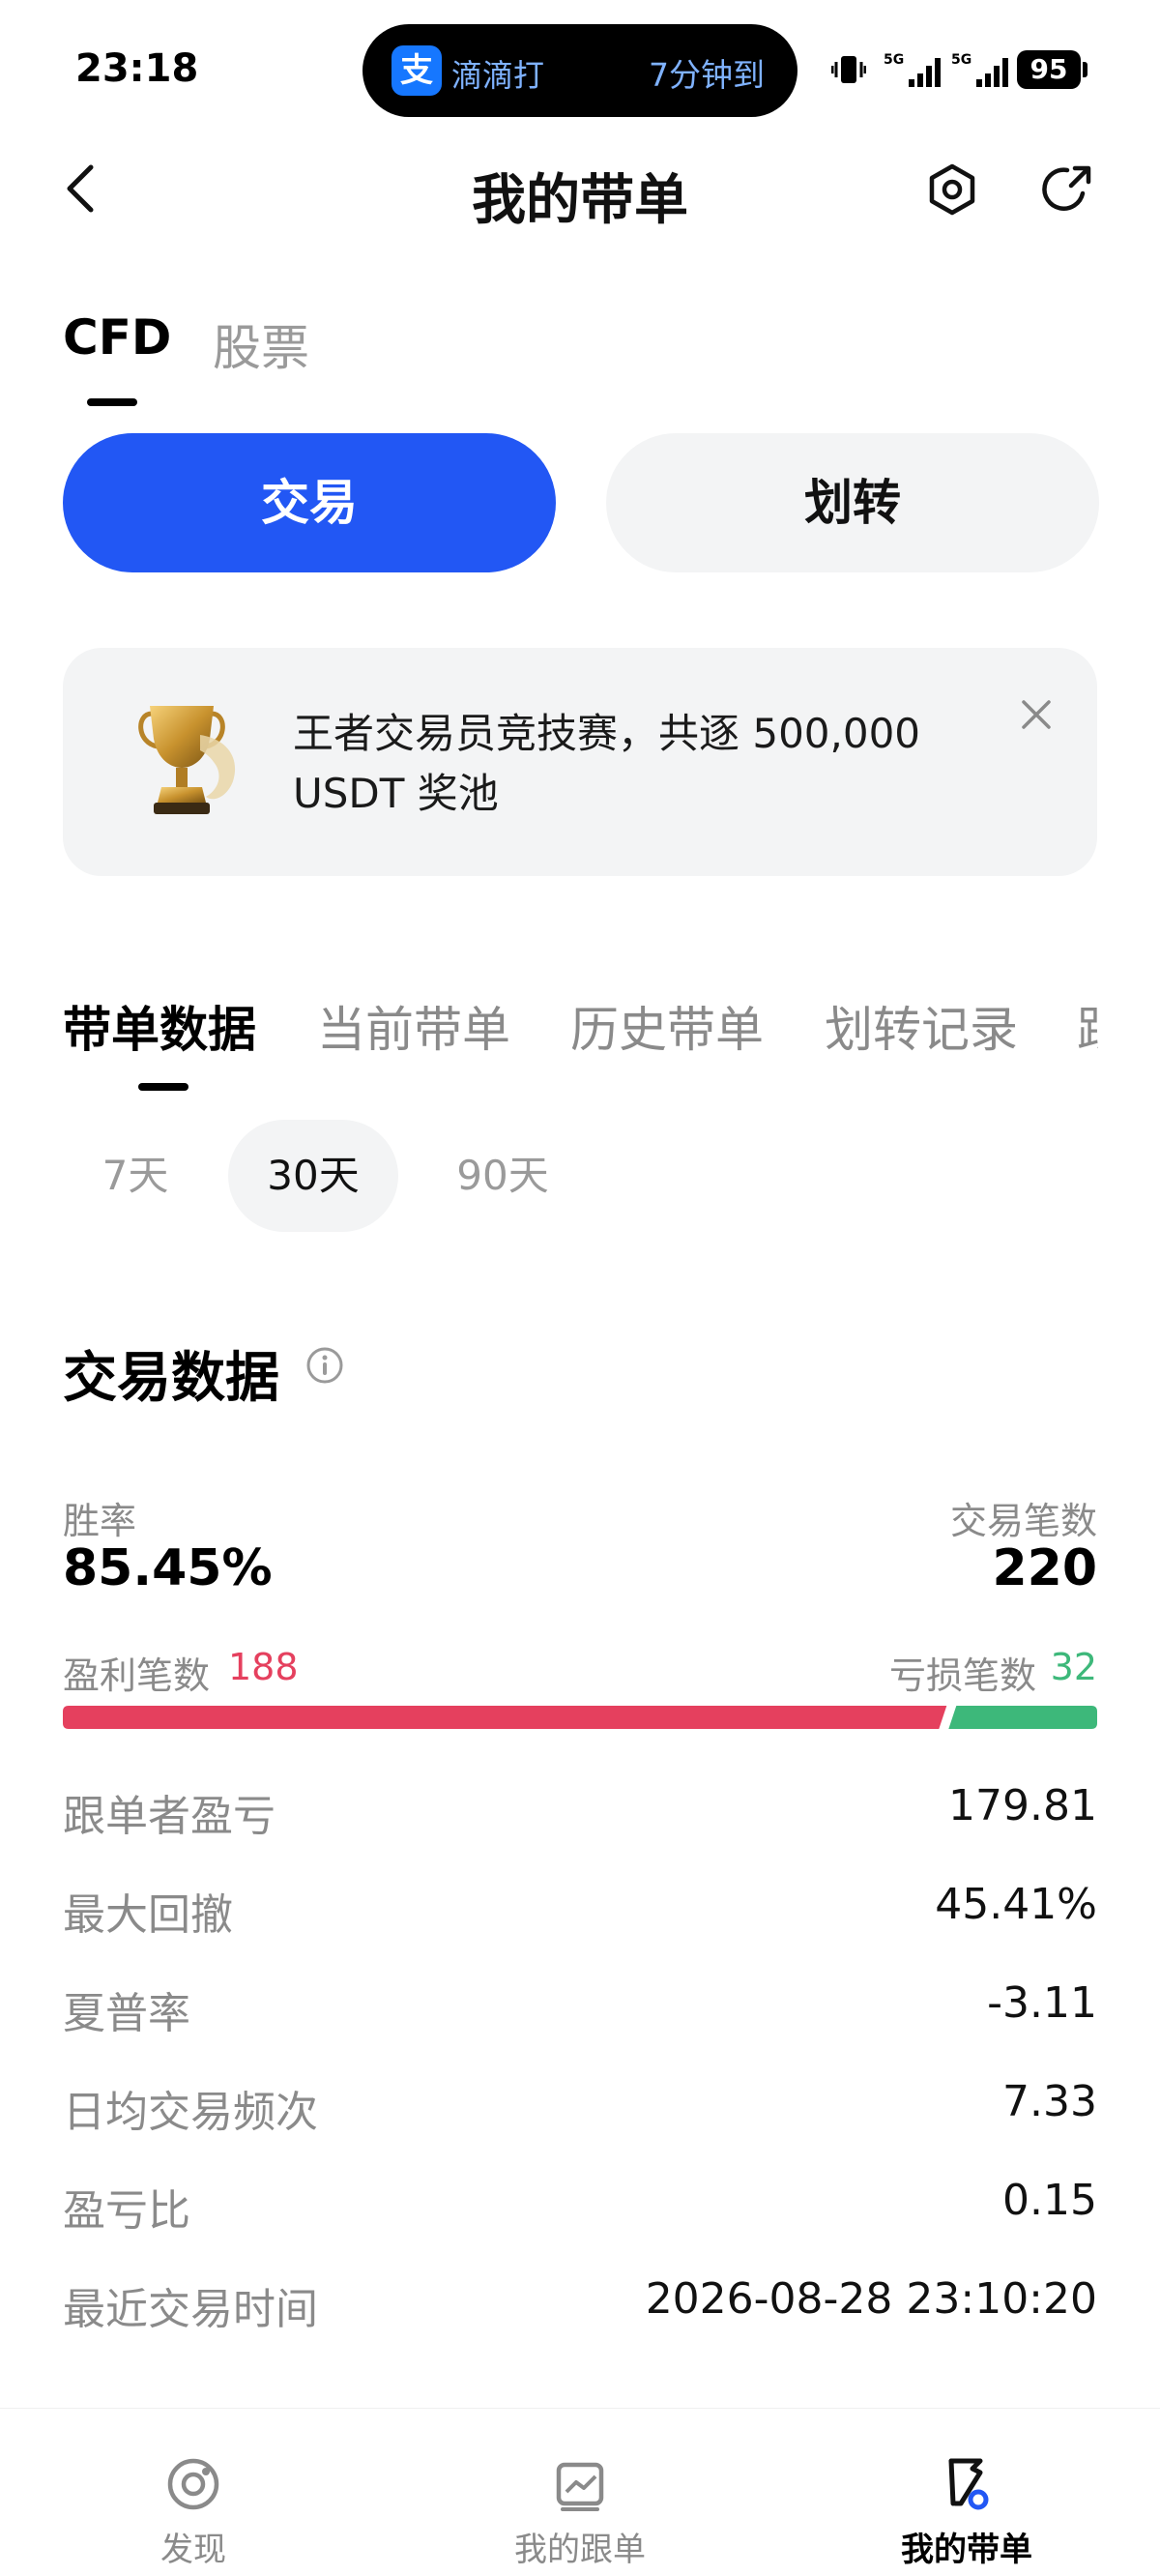 The width and height of the screenshot is (1160, 2576). Describe the element at coordinates (963, 1675) in the screenshot. I see `loss-count-label: 亏损笔数` at that location.